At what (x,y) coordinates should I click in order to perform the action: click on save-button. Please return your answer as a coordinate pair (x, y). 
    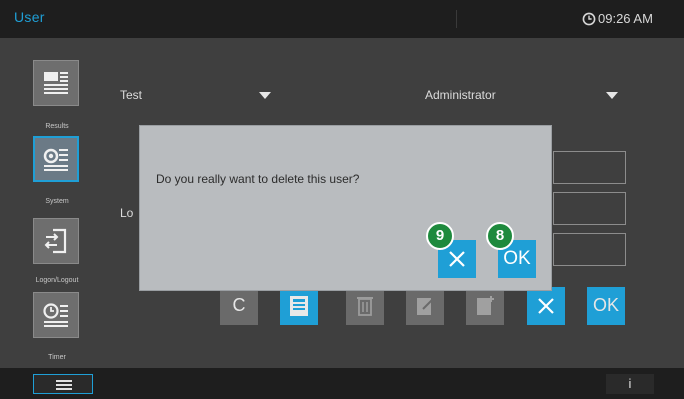
    Looking at the image, I should click on (299, 306).